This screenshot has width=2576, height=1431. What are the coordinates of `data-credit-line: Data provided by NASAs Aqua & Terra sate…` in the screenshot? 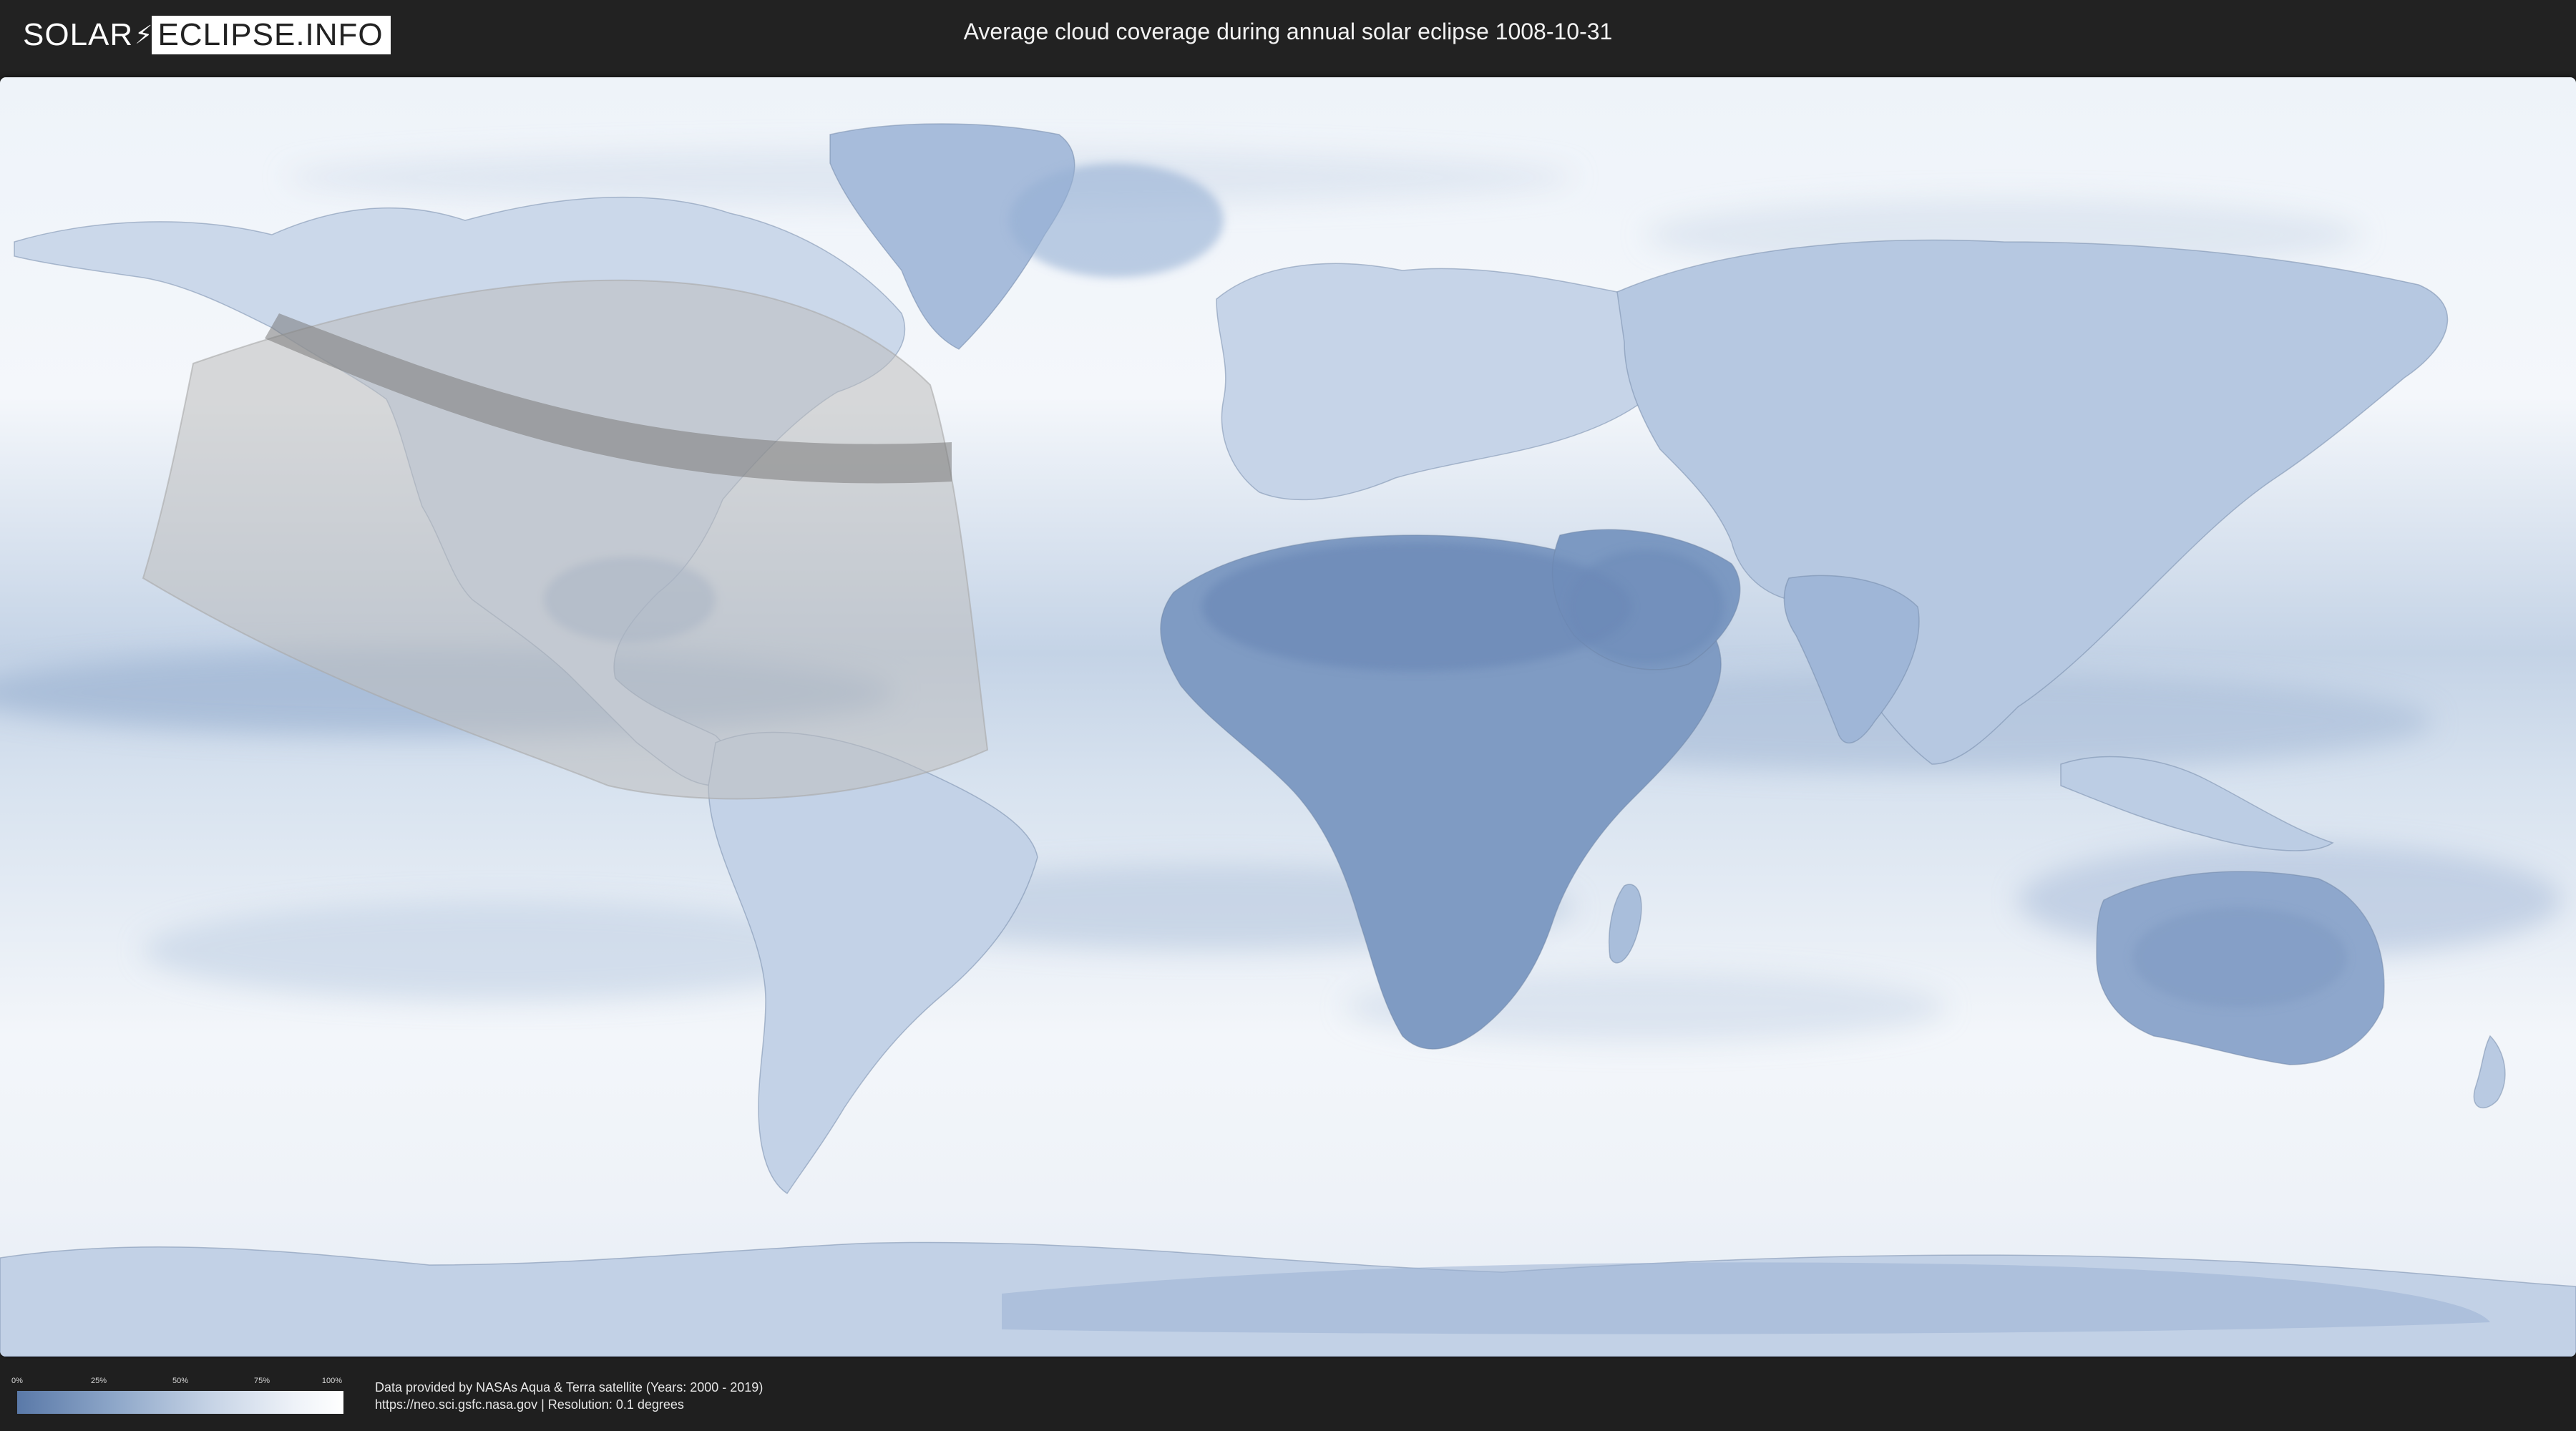 It's located at (569, 1387).